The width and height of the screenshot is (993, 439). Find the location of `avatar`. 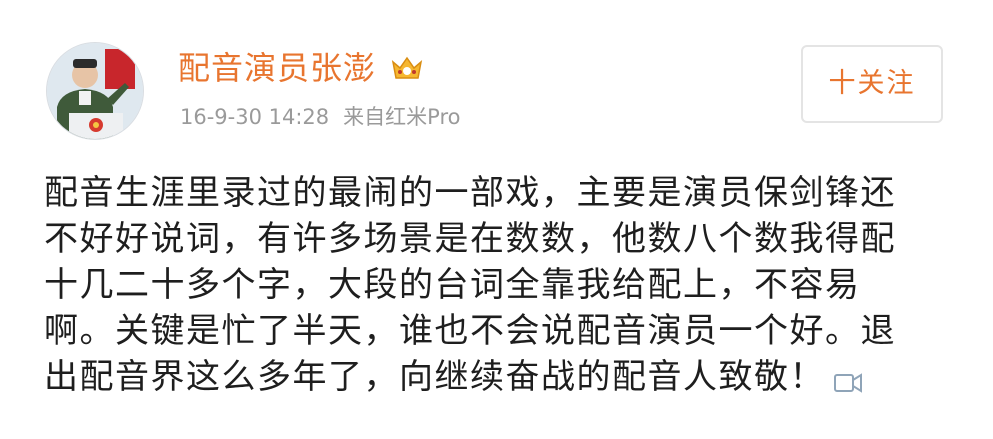

avatar is located at coordinates (95, 91).